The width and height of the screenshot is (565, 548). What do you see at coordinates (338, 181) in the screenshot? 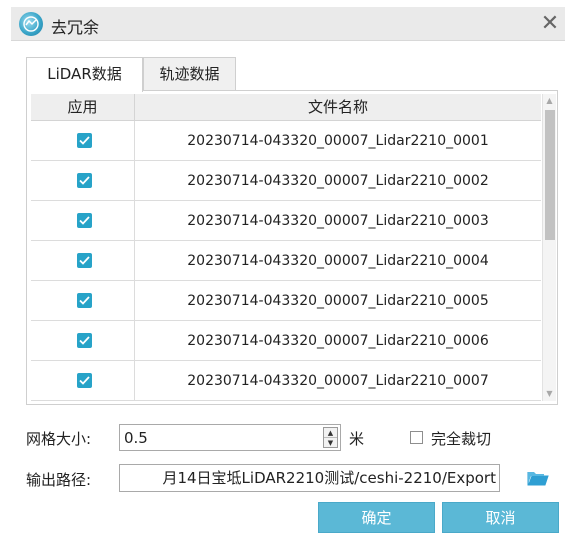
I see `filename-cell: 20230714-043320_00007_Lidar2210_0002` at bounding box center [338, 181].